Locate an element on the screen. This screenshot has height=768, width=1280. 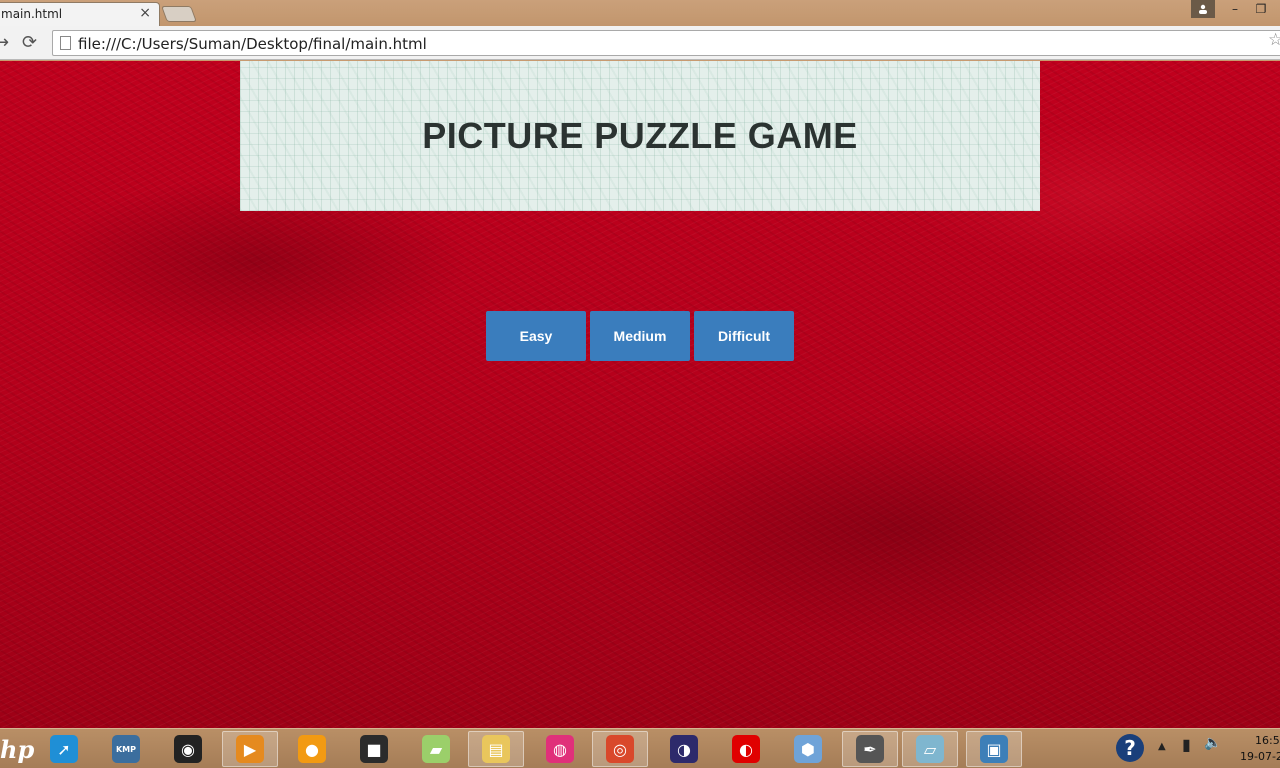
browser-titlebar: main.html × – ❐ is located at coordinates (640, 13).